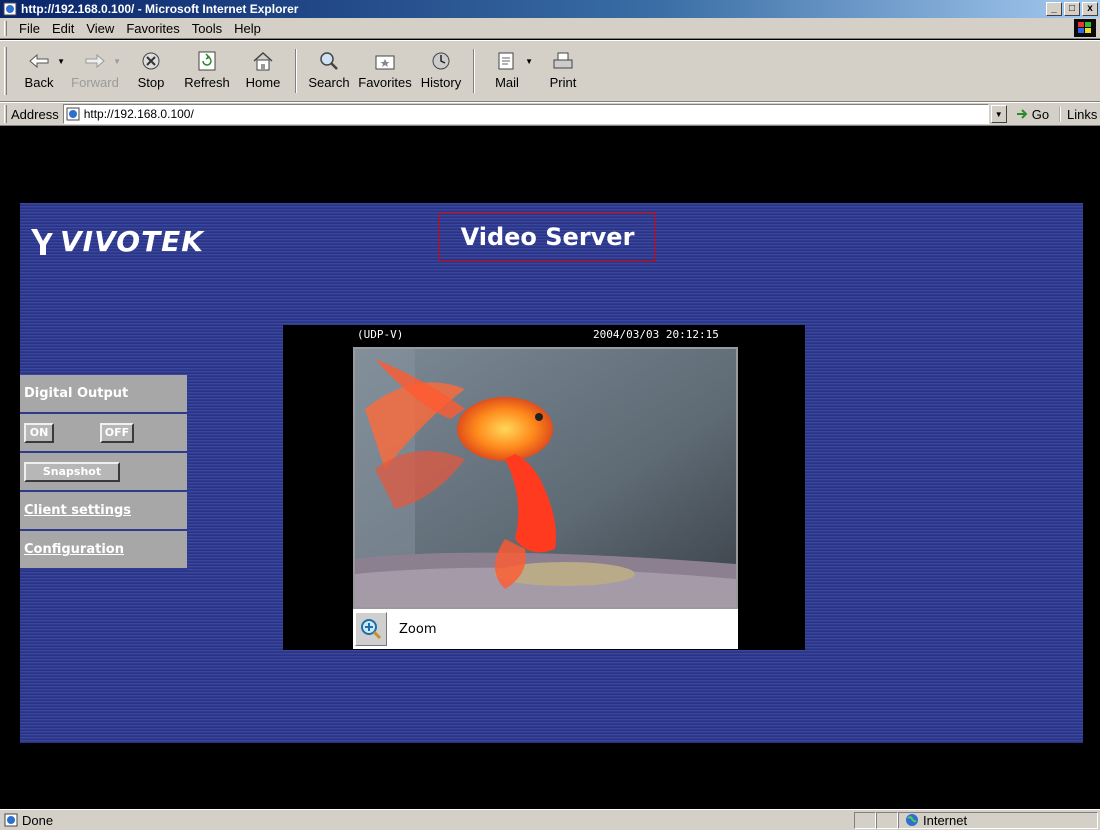 The height and width of the screenshot is (830, 1100). I want to click on search-button: Search, so click(329, 71).